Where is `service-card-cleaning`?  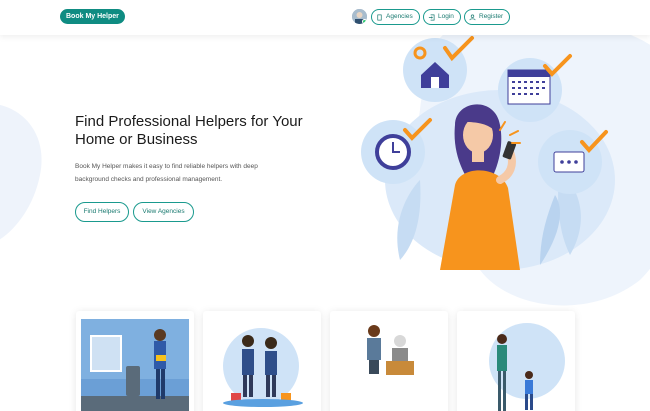
service-card-cleaning is located at coordinates (135, 361).